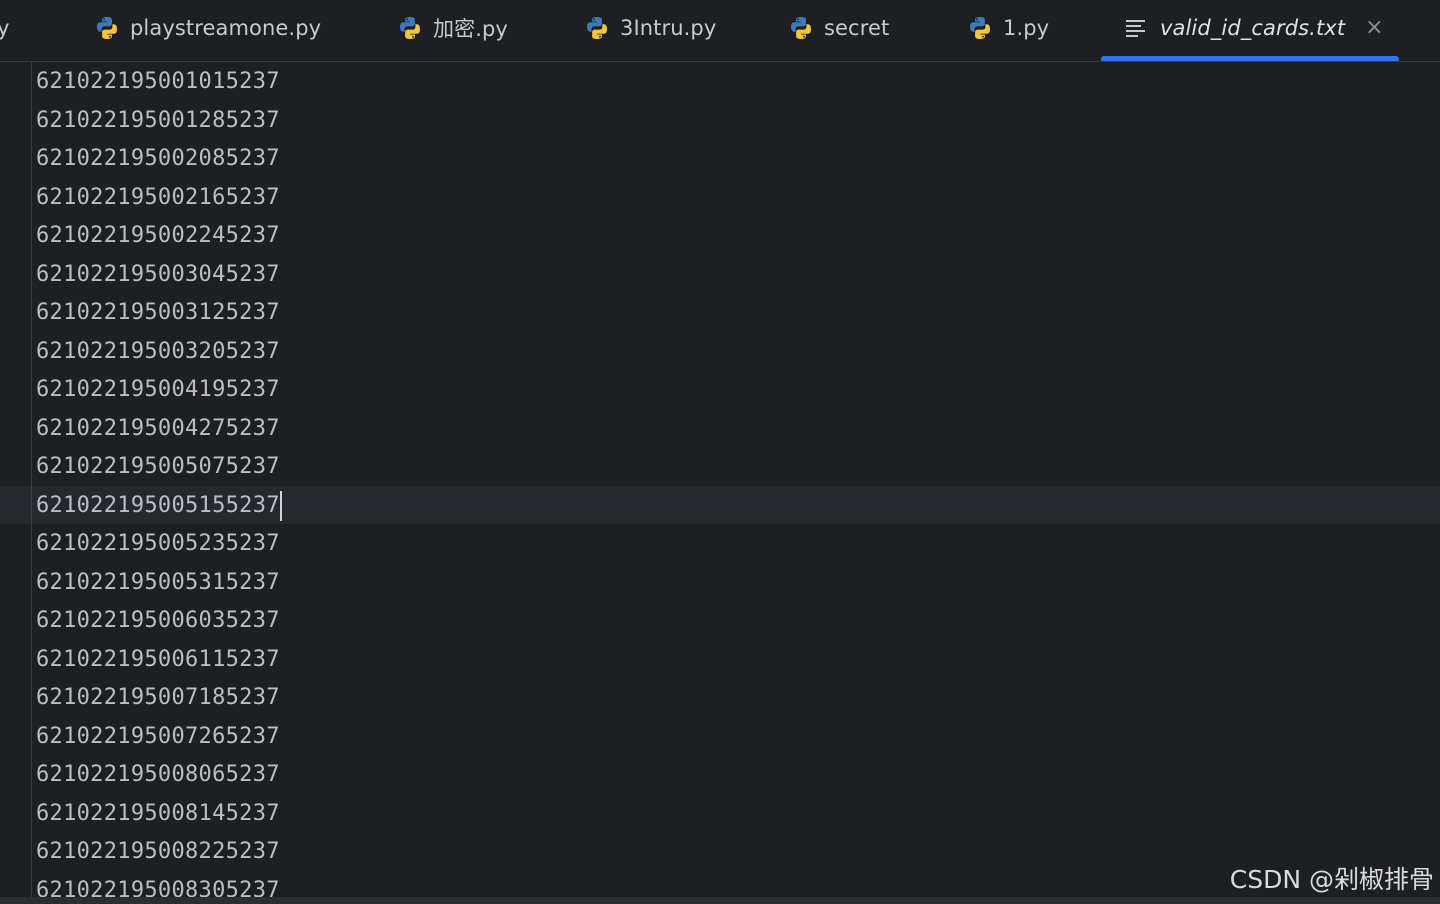 This screenshot has height=904, width=1440. I want to click on text-line: 621022195006115237, so click(159, 660).